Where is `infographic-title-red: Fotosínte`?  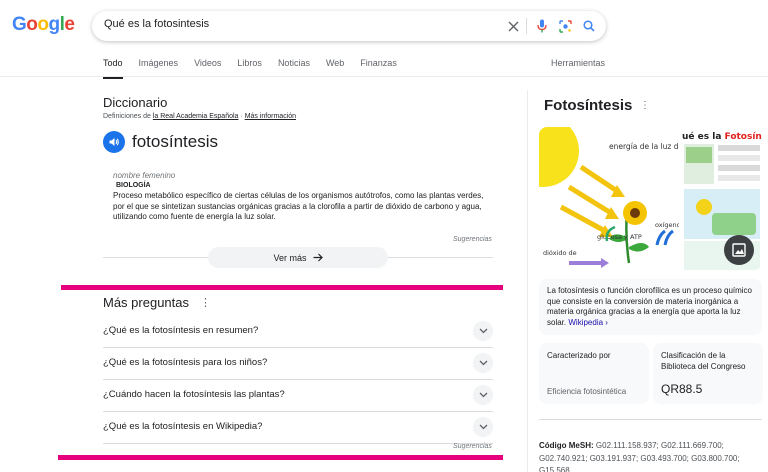 infographic-title-red: Fotosínte is located at coordinates (743, 137).